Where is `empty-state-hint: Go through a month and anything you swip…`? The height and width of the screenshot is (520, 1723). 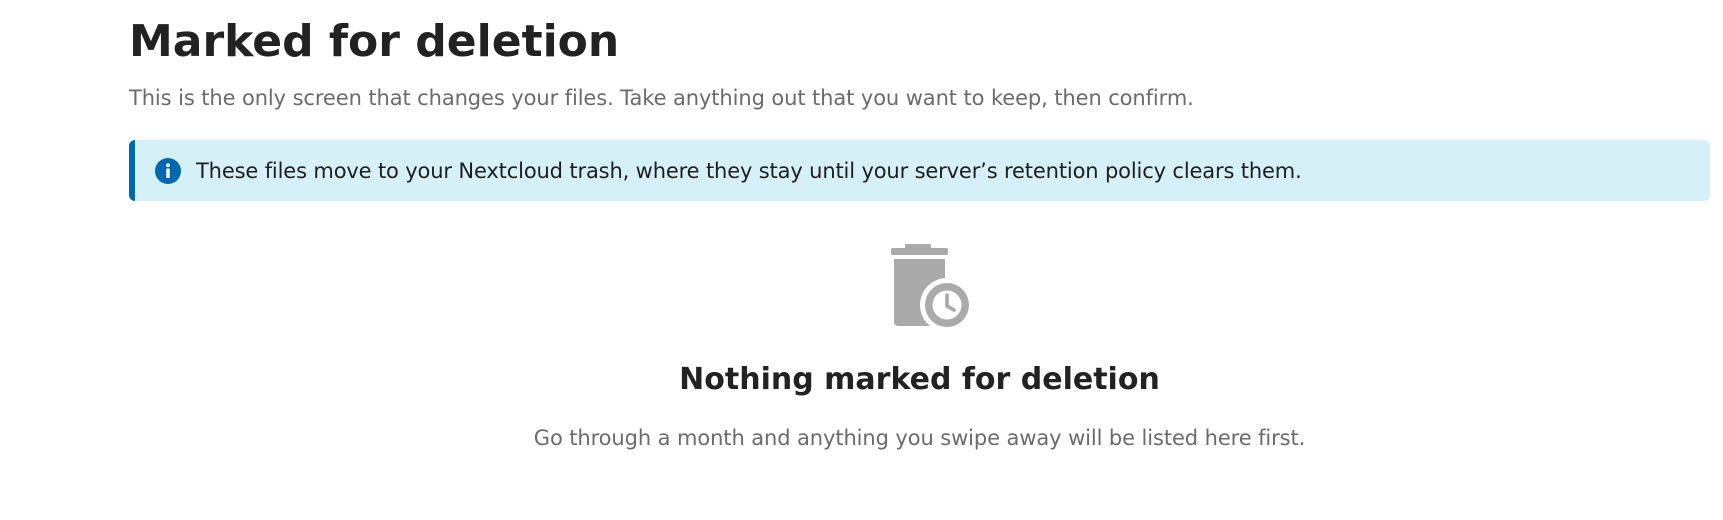 empty-state-hint: Go through a month and anything you swip… is located at coordinates (919, 438).